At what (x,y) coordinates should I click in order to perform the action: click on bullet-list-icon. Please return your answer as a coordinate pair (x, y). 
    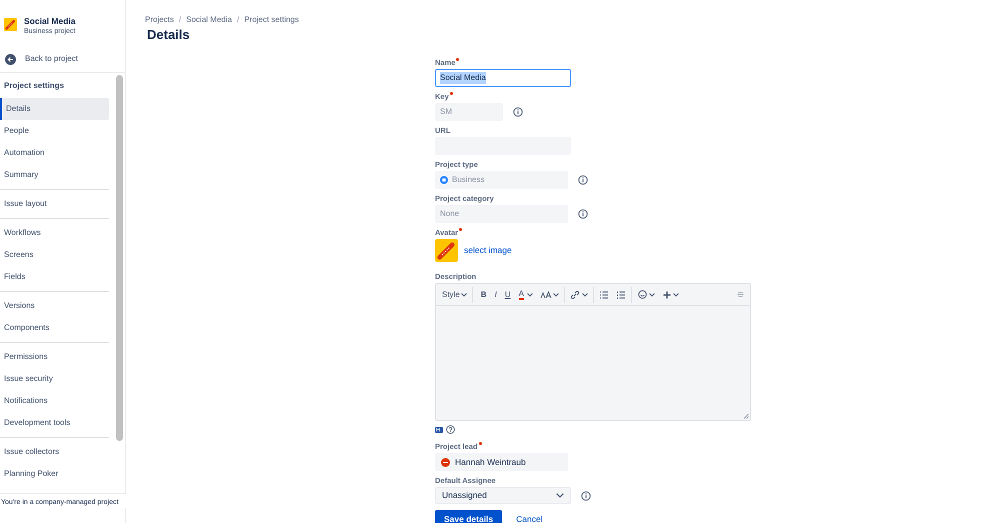
    Looking at the image, I should click on (604, 294).